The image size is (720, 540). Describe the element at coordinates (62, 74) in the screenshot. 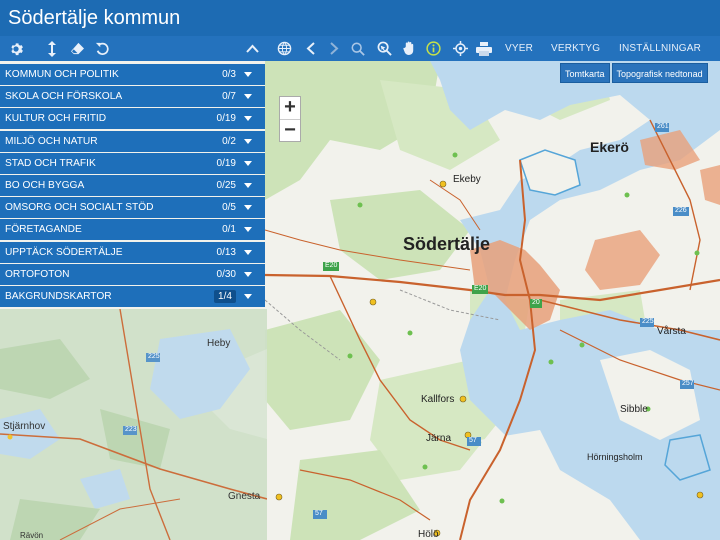

I see `layer-name: KOMMUN OCH POLITIK` at that location.